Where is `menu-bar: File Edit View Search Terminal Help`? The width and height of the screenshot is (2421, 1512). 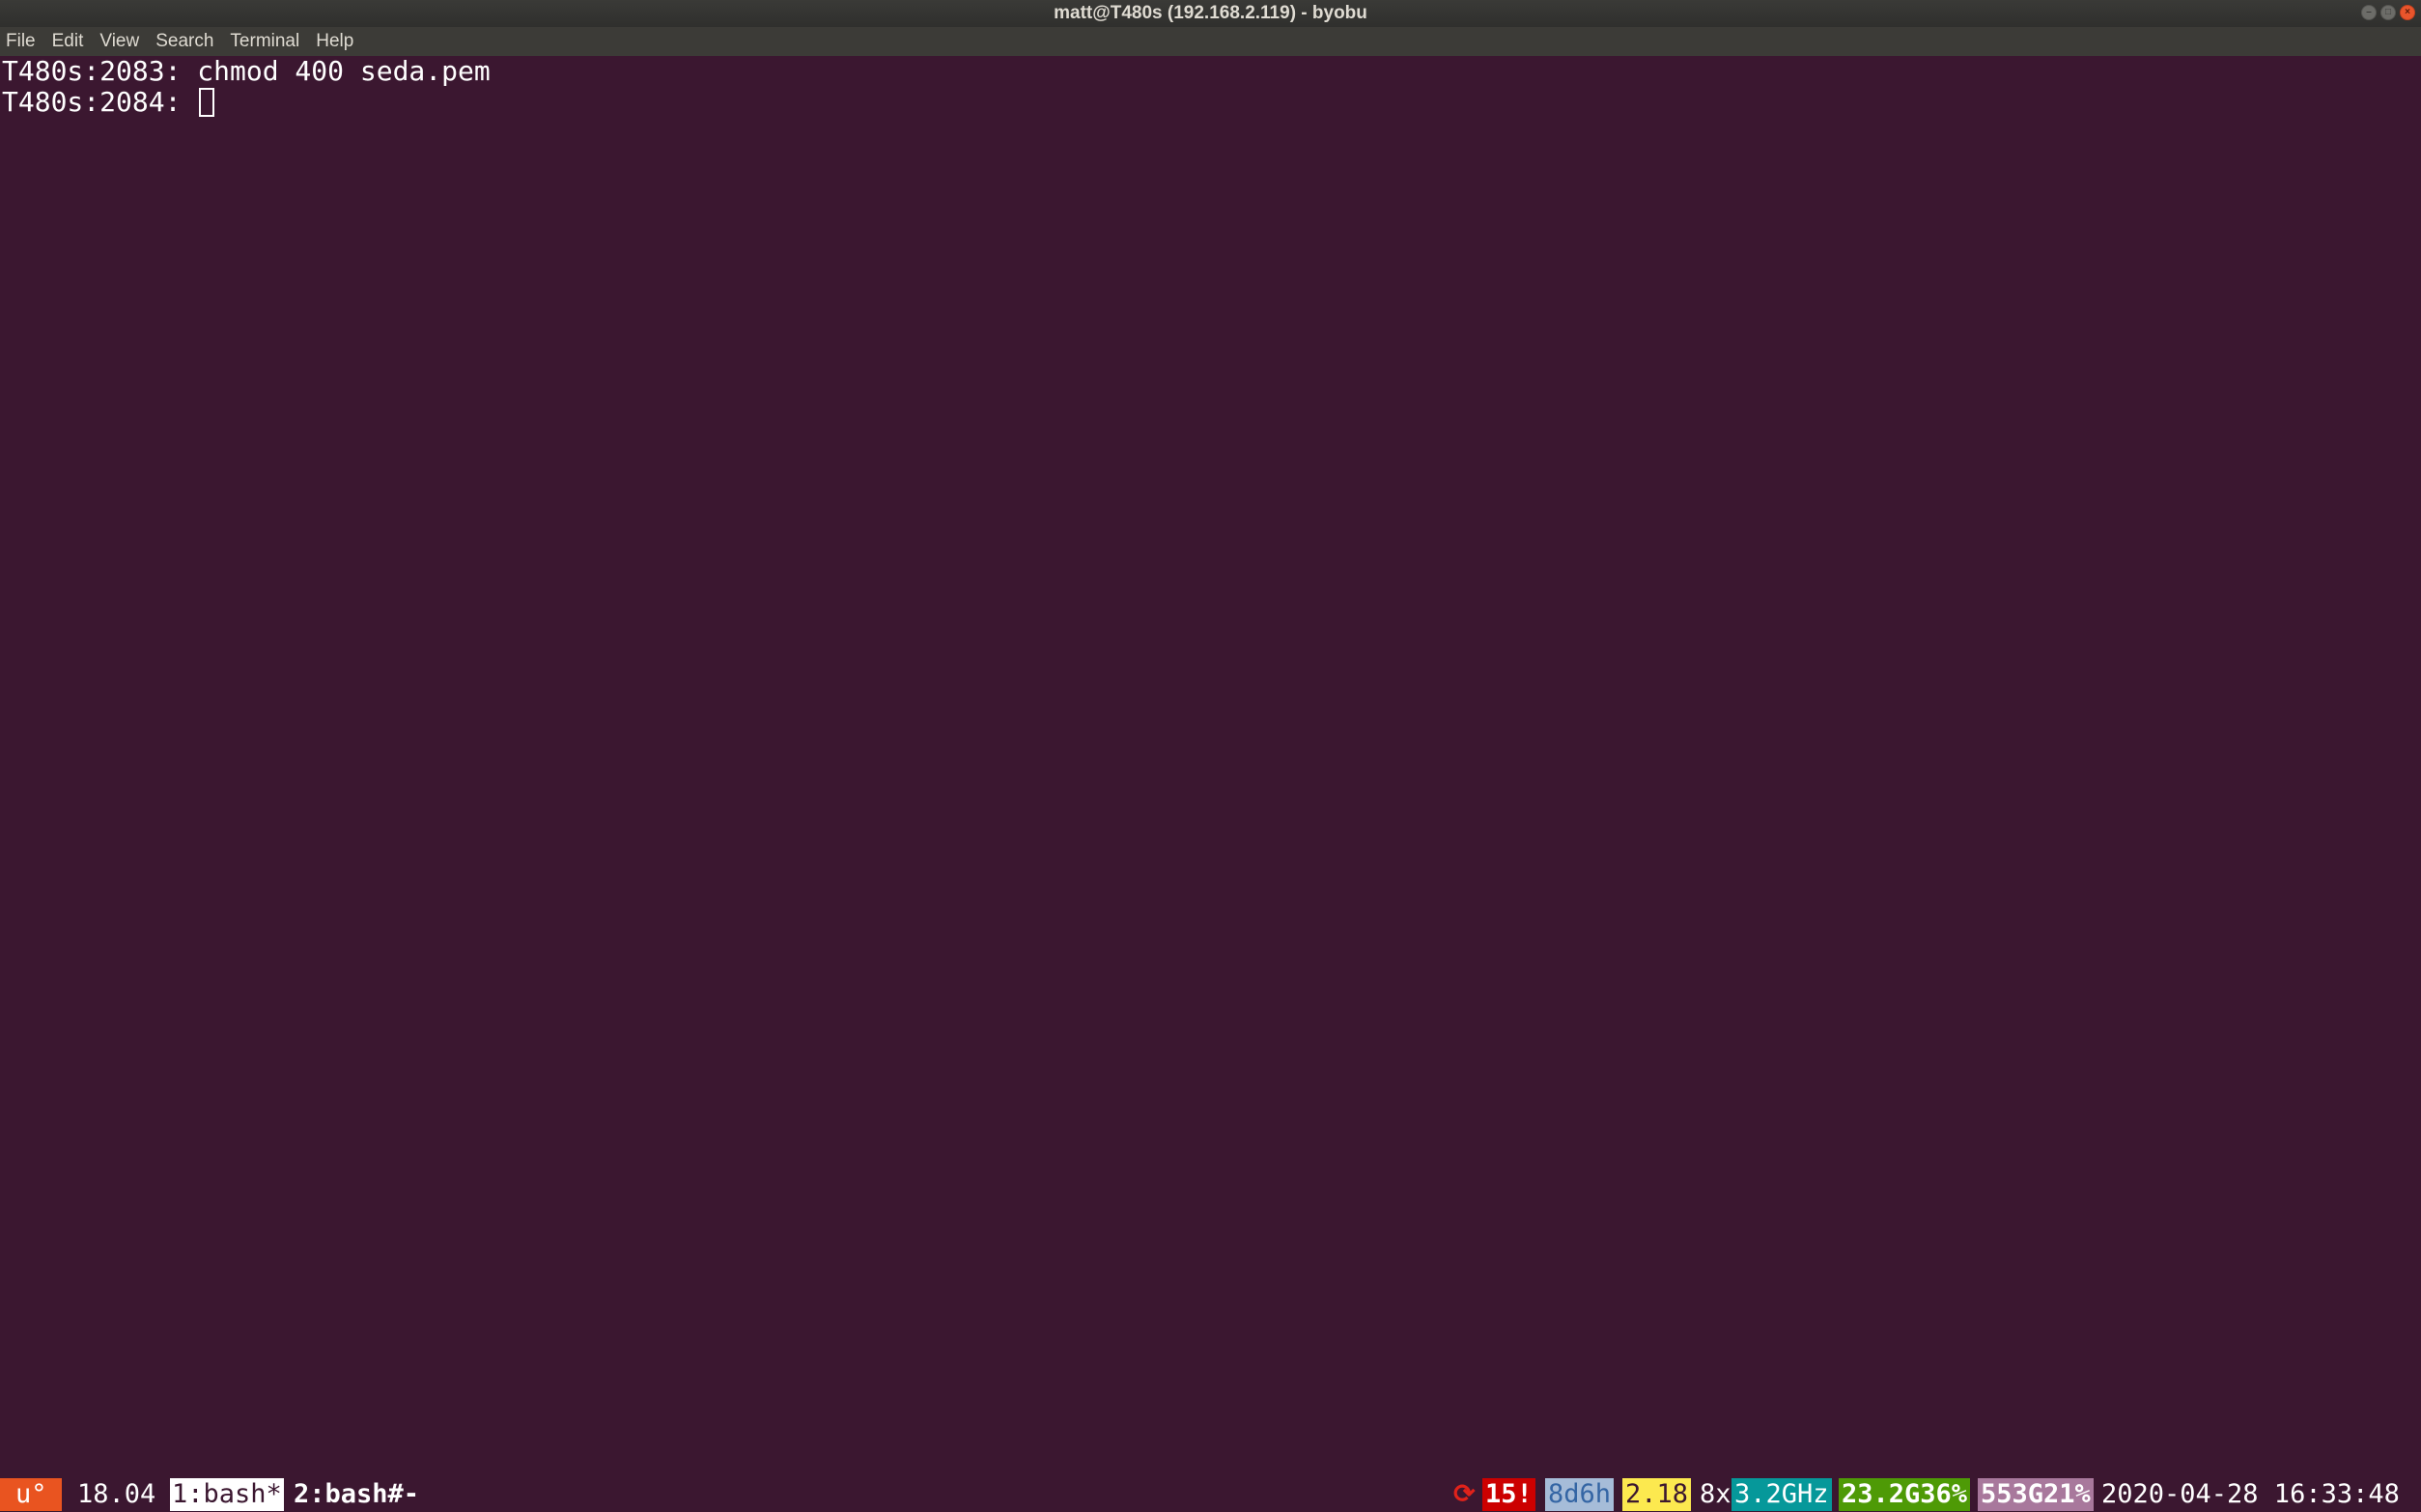 menu-bar: File Edit View Search Terminal Help is located at coordinates (1210, 42).